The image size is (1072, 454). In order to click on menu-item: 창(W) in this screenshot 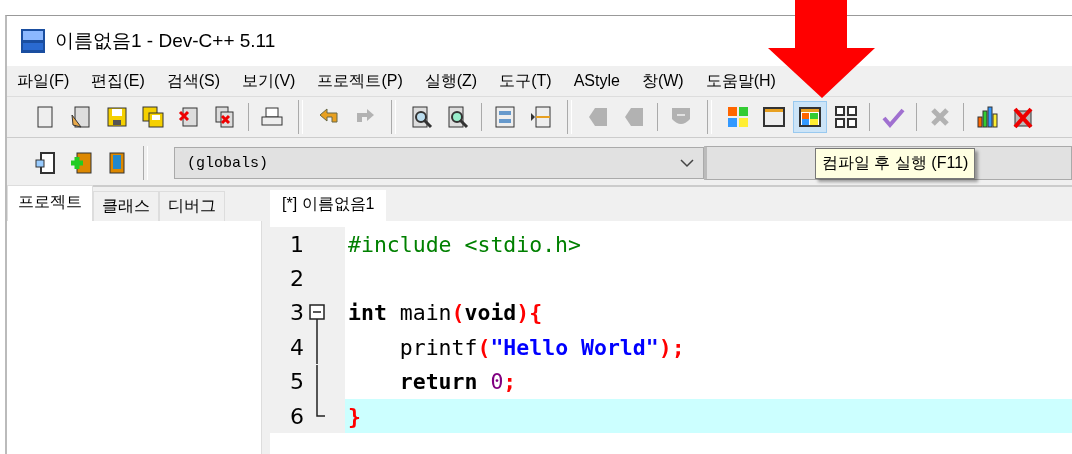, I will do `click(662, 81)`.